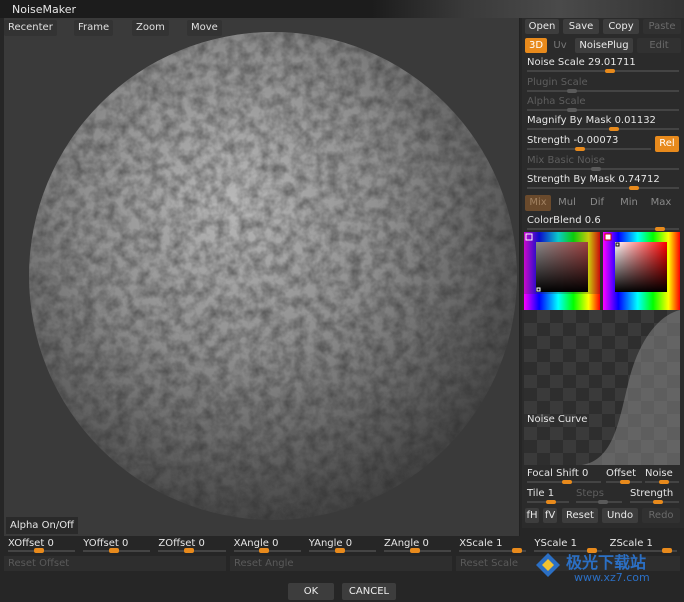 This screenshot has height=602, width=684. I want to click on blend-dif-button: Dif, so click(597, 203).